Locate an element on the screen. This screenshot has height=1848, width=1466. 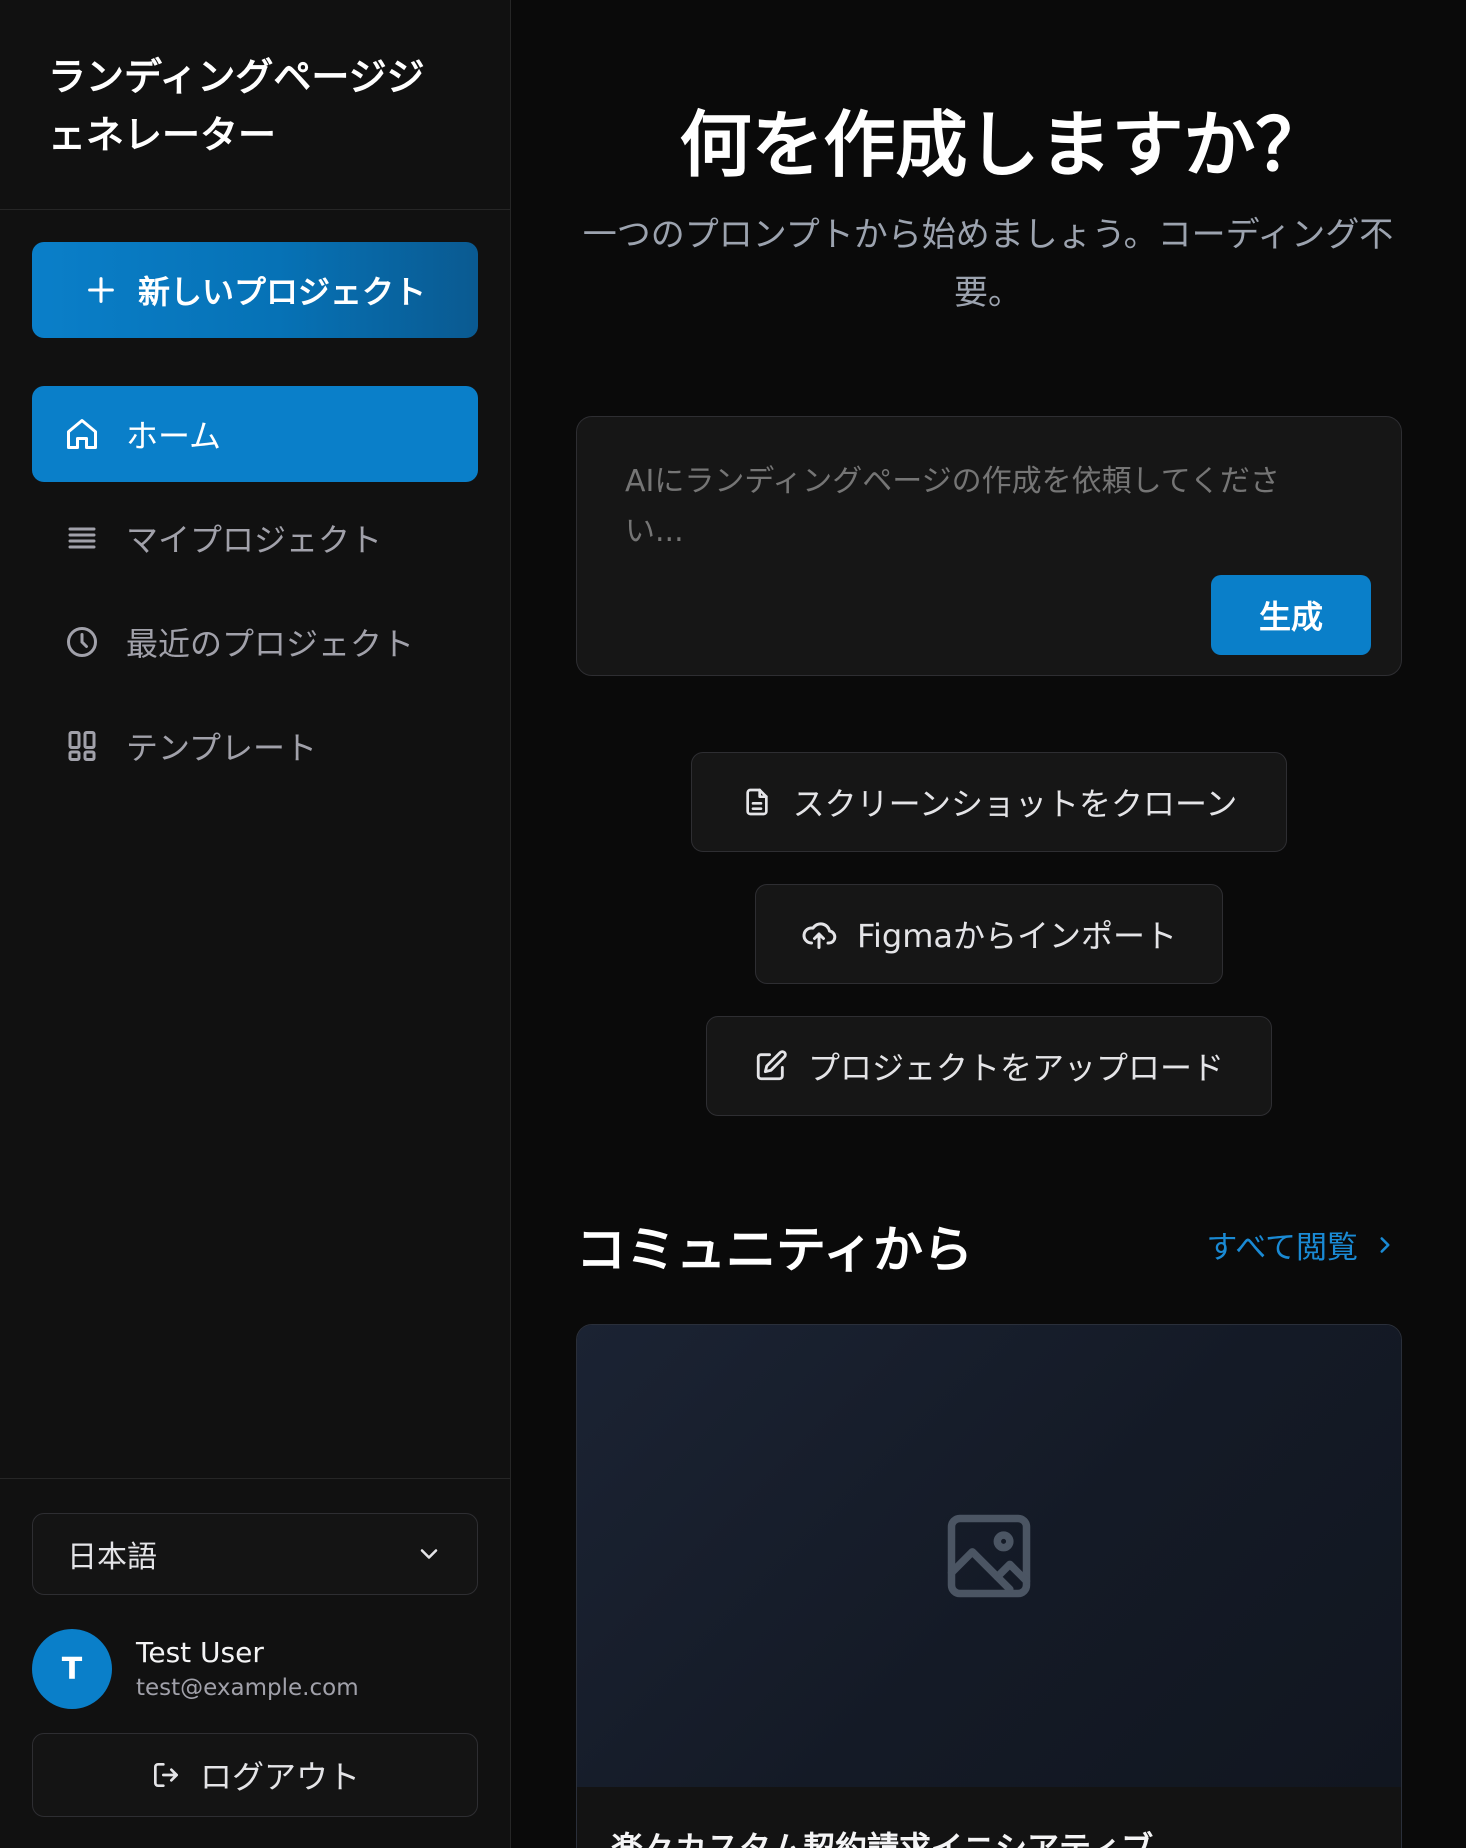
prompt-input is located at coordinates (975, 507).